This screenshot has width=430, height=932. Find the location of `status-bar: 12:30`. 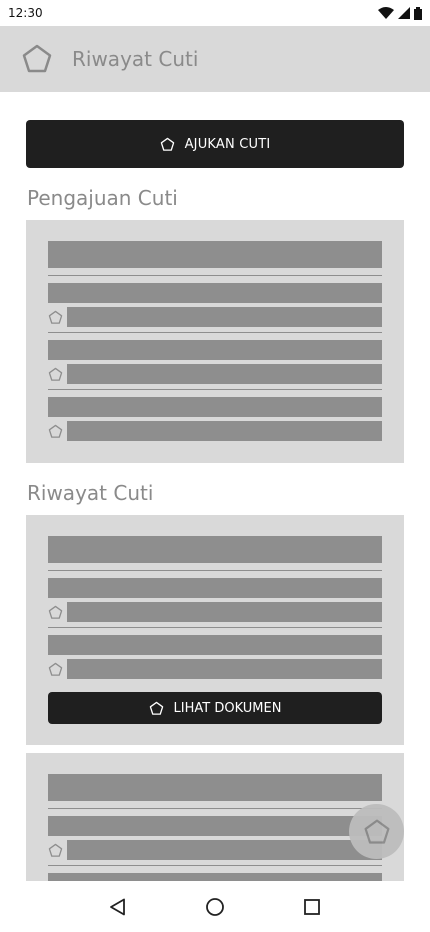

status-bar: 12:30 is located at coordinates (215, 13).